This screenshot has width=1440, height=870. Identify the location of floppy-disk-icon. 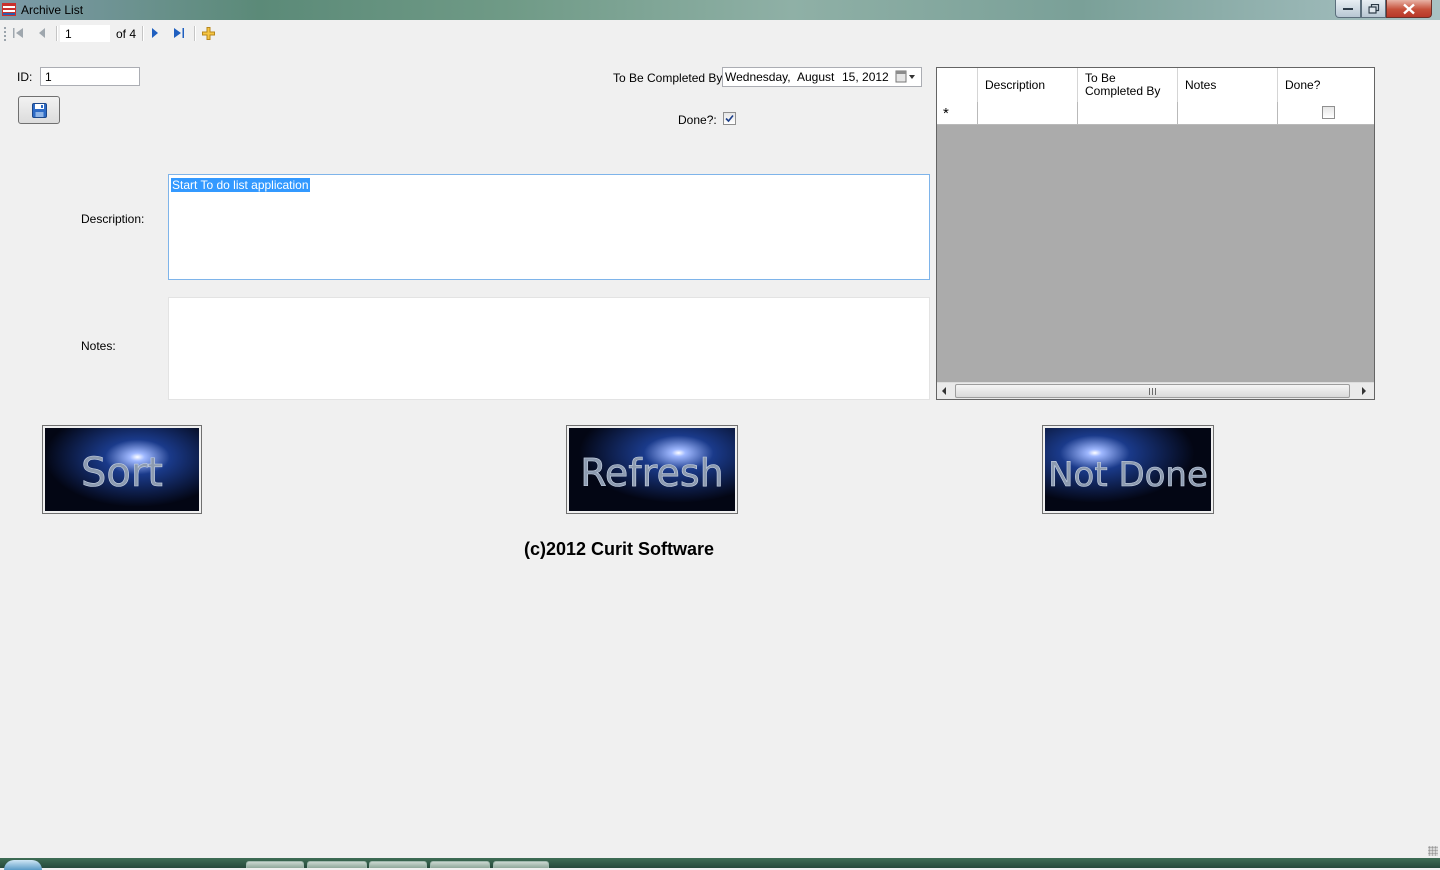
(39, 110).